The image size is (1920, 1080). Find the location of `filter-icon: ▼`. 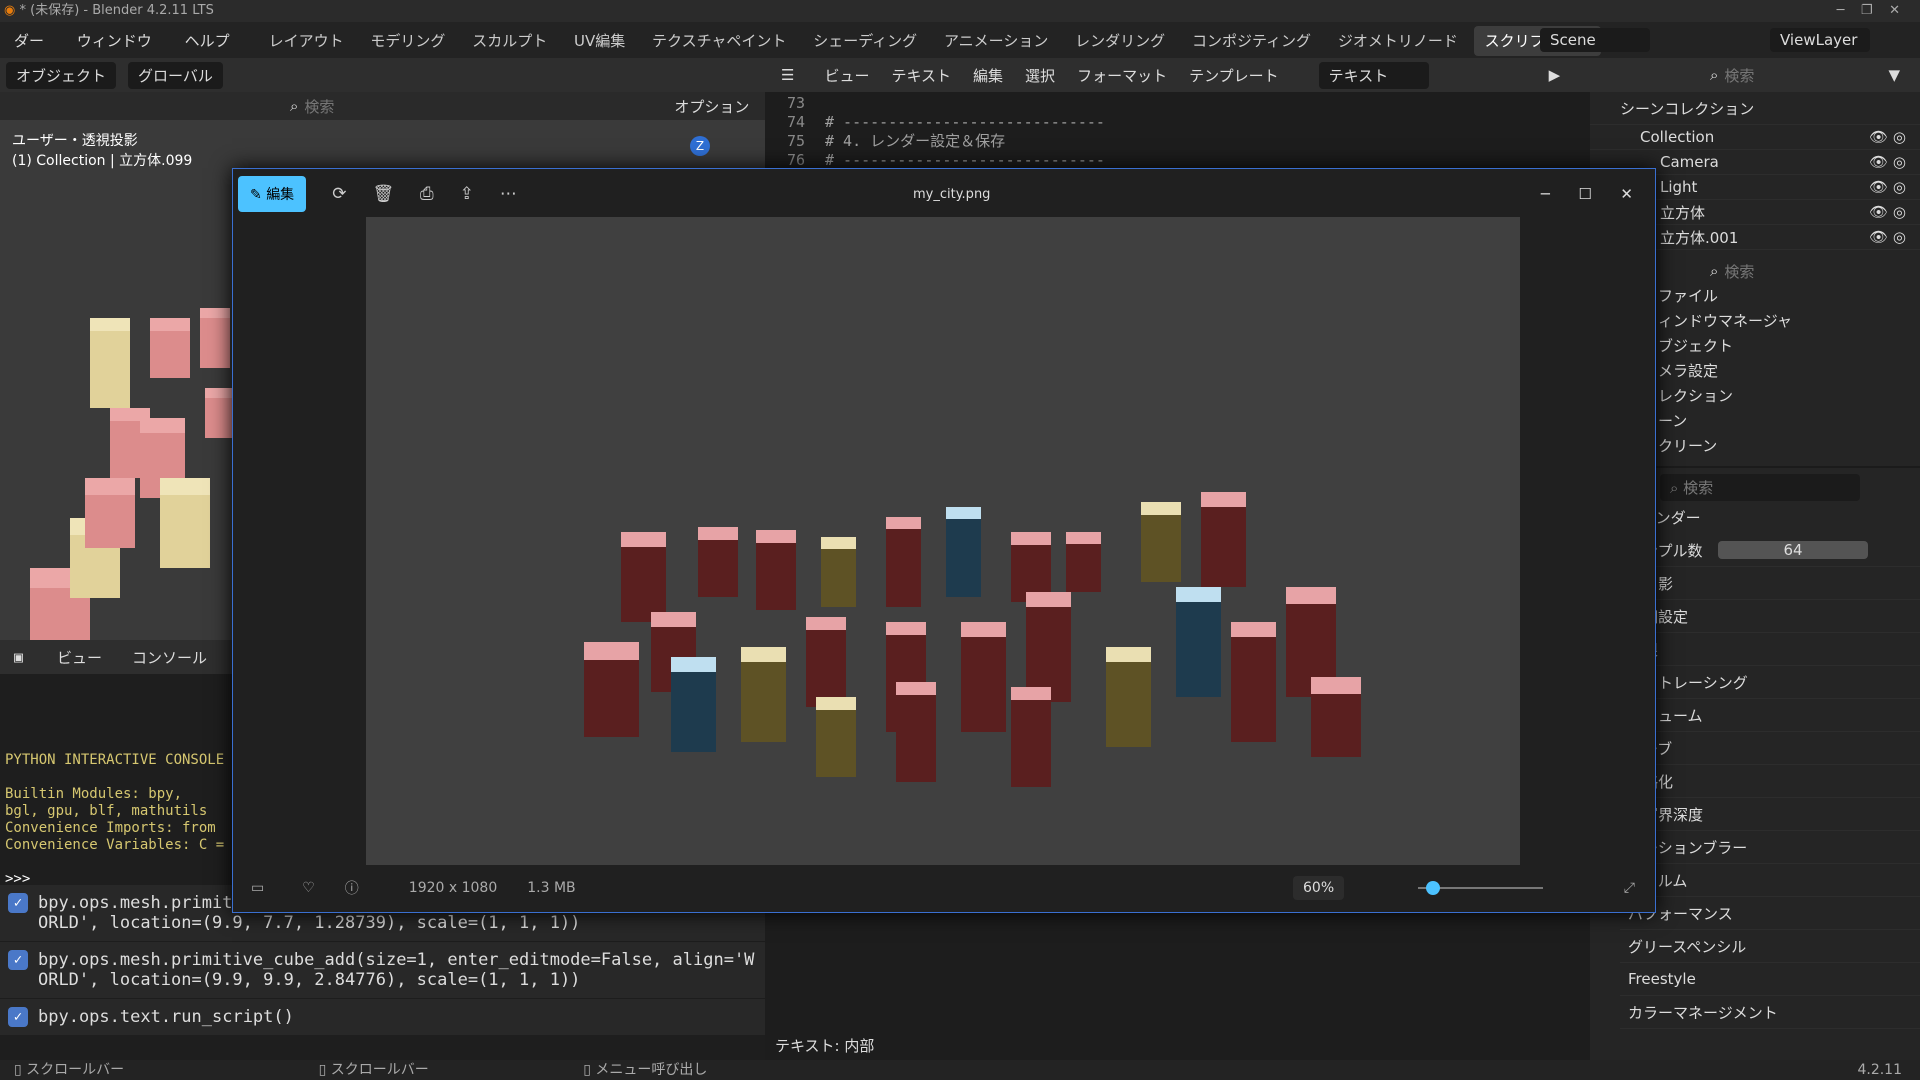

filter-icon: ▼ is located at coordinates (1894, 75).